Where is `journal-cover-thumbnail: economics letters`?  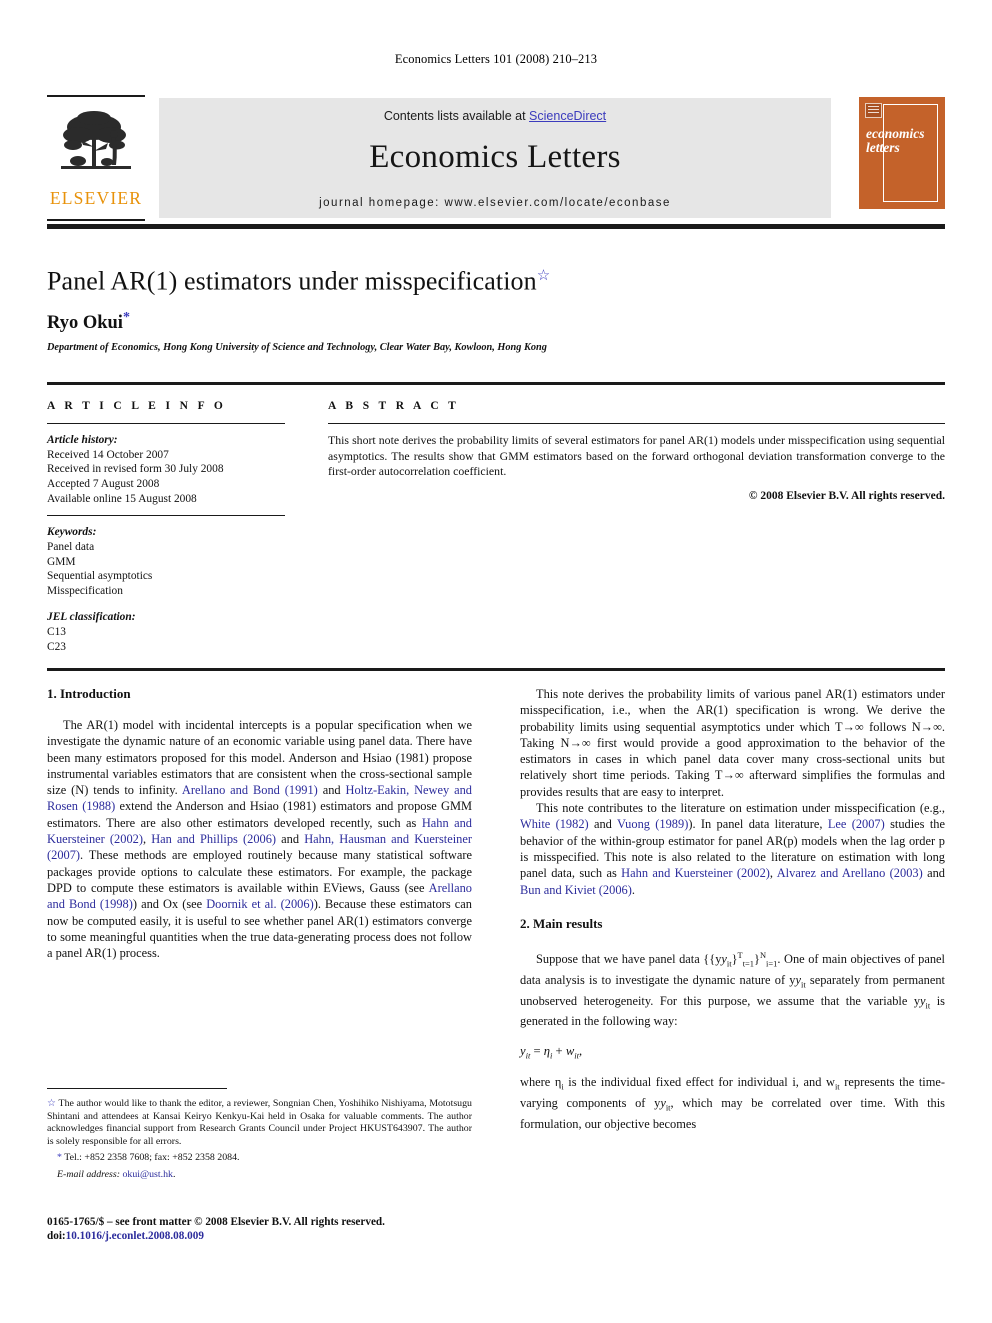
journal-cover-thumbnail: economics letters is located at coordinates (902, 153).